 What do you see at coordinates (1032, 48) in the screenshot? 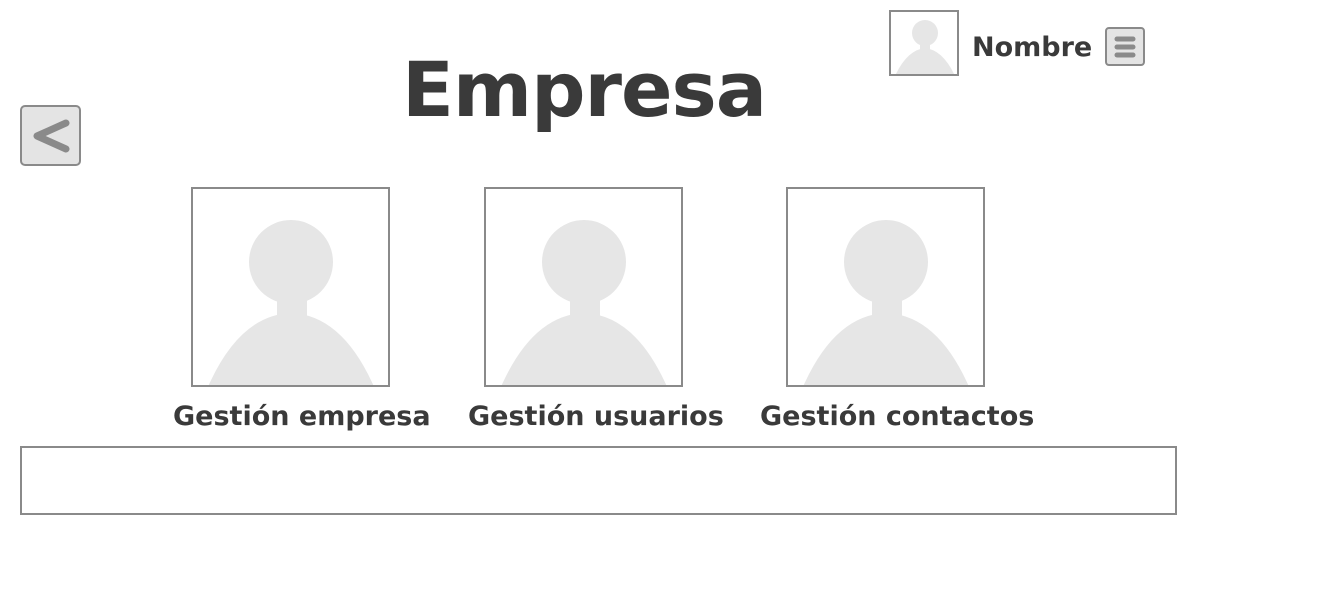
I see `user-name: Nombre` at bounding box center [1032, 48].